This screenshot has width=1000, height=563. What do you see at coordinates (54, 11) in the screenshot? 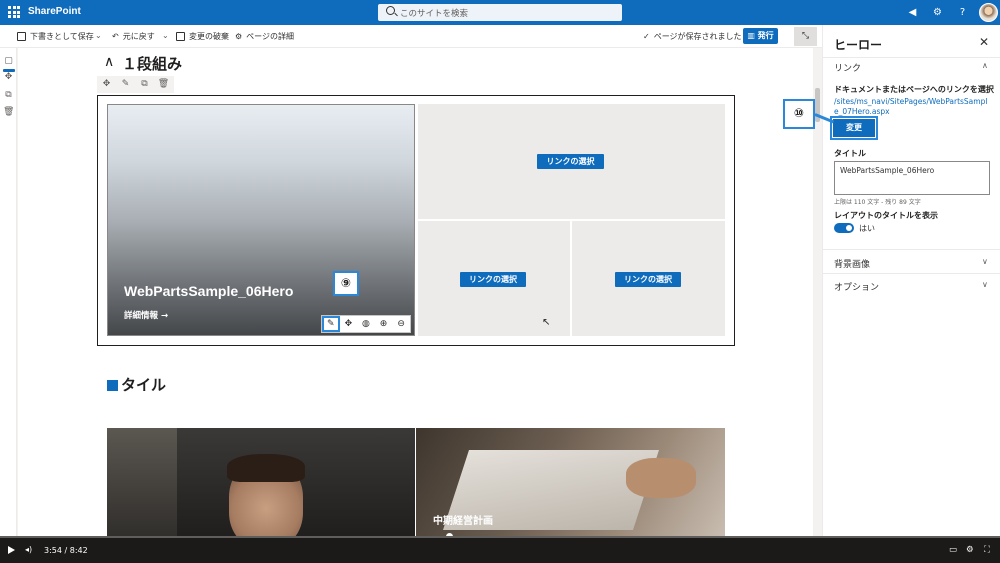
I see `app-name: SharePoint` at bounding box center [54, 11].